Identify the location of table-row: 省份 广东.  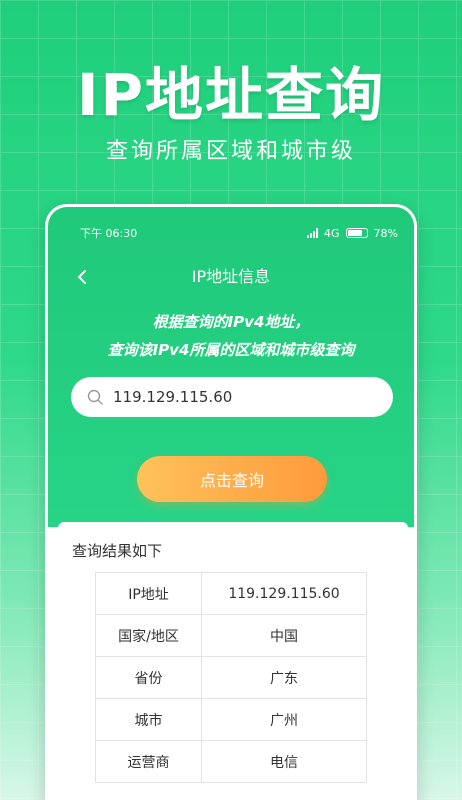
(231, 677).